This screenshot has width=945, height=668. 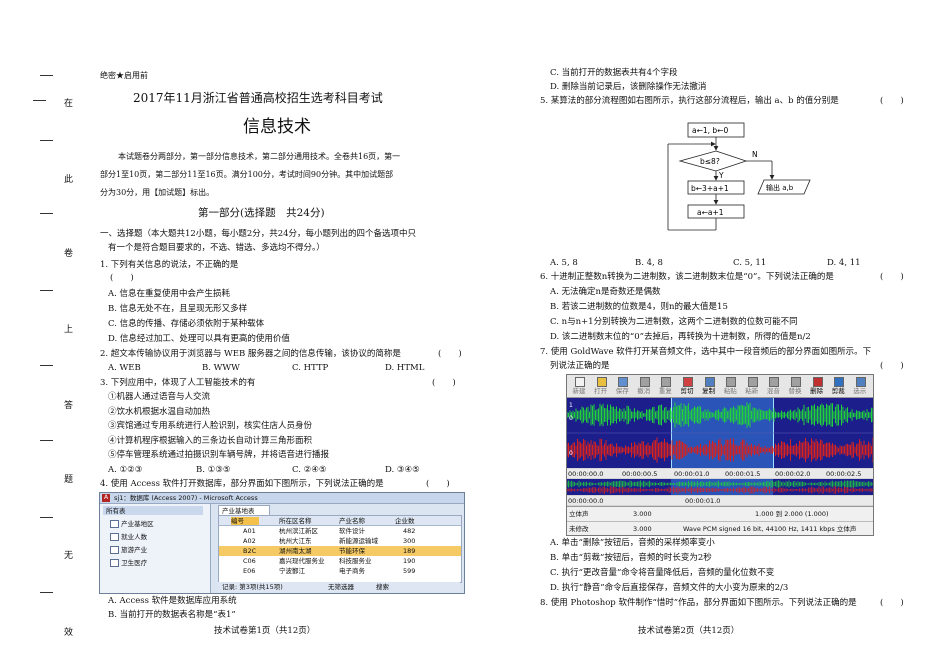 What do you see at coordinates (773, 391) in the screenshot?
I see `toolbar-button-label: 混音` at bounding box center [773, 391].